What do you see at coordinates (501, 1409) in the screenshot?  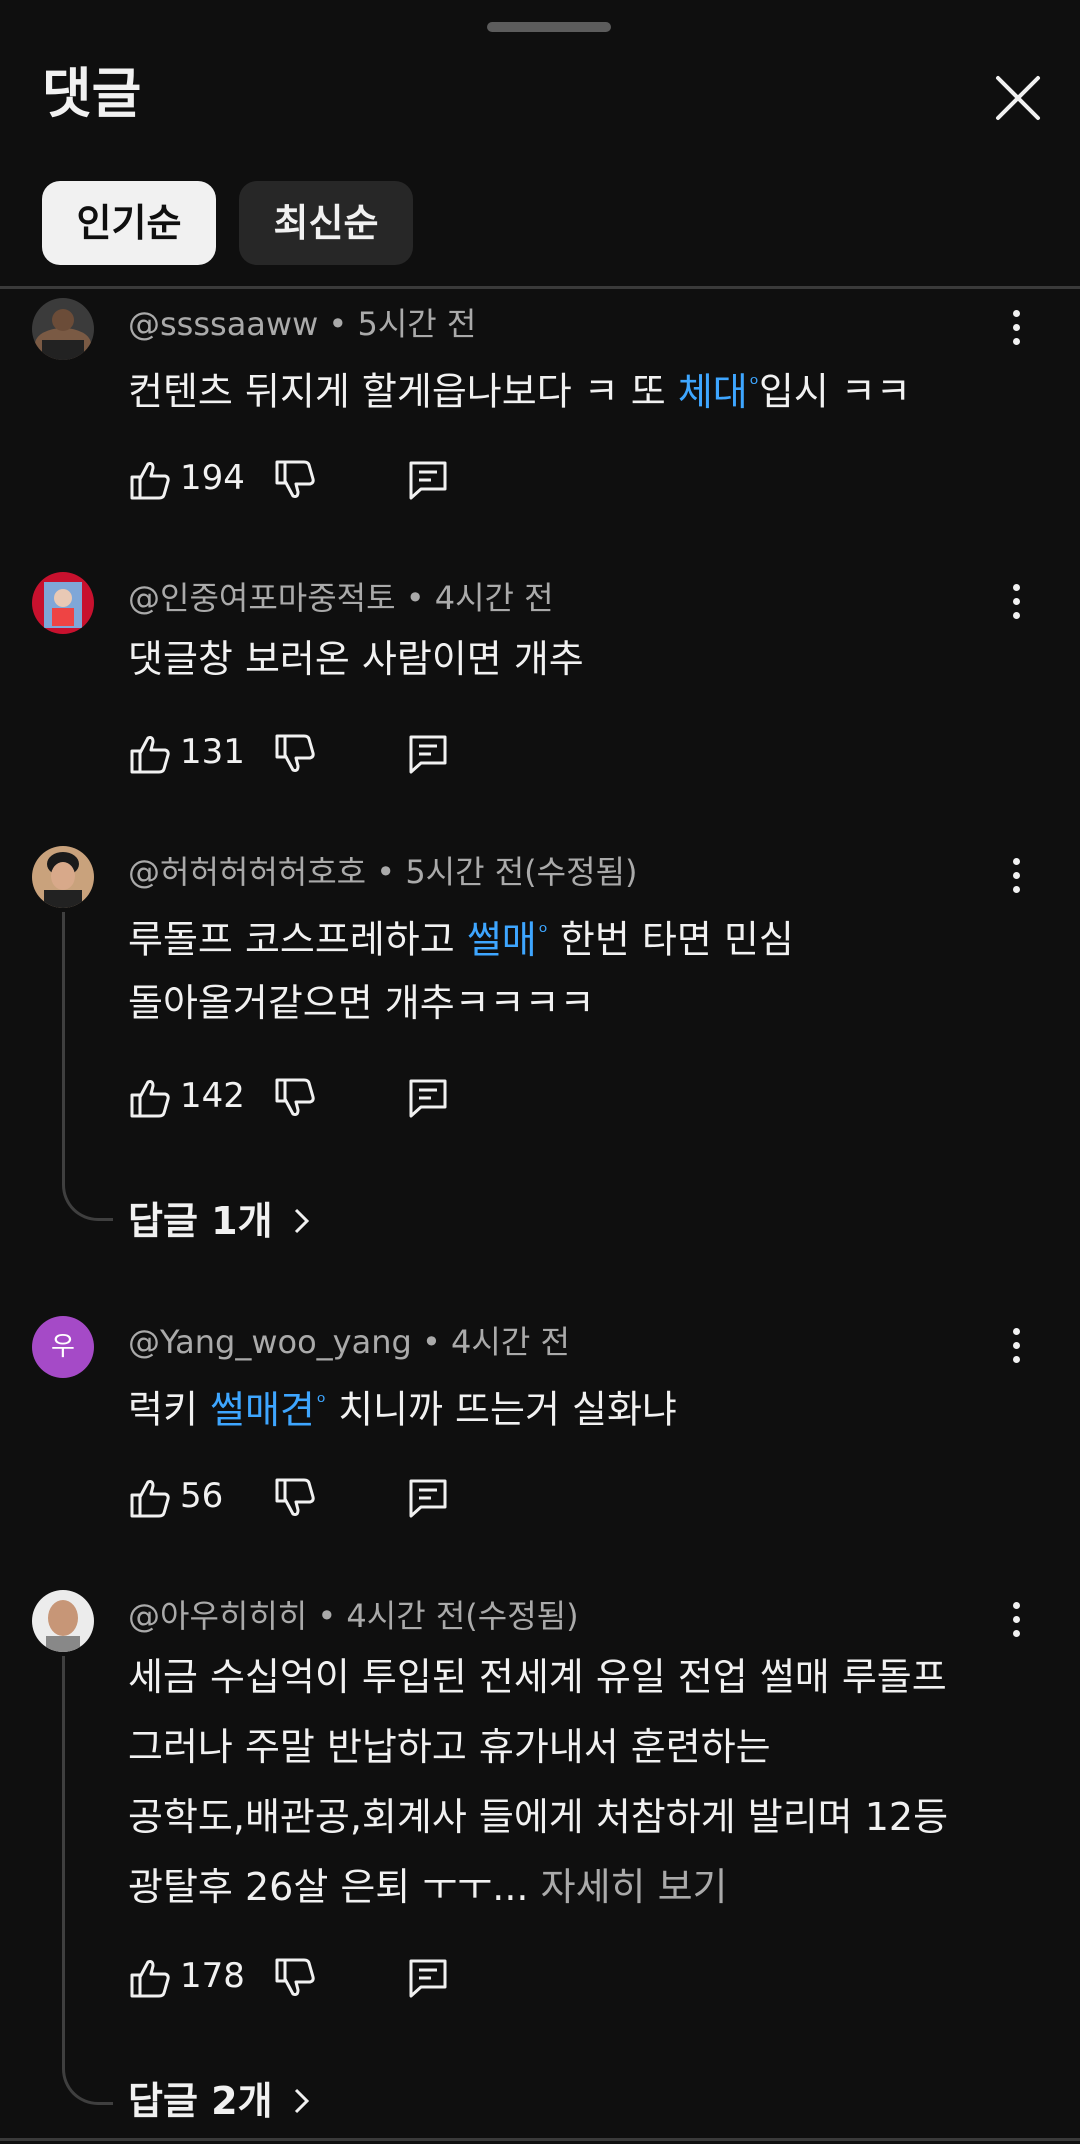 I see `comment-text-part: 치니까 뜨는거 실화냐` at bounding box center [501, 1409].